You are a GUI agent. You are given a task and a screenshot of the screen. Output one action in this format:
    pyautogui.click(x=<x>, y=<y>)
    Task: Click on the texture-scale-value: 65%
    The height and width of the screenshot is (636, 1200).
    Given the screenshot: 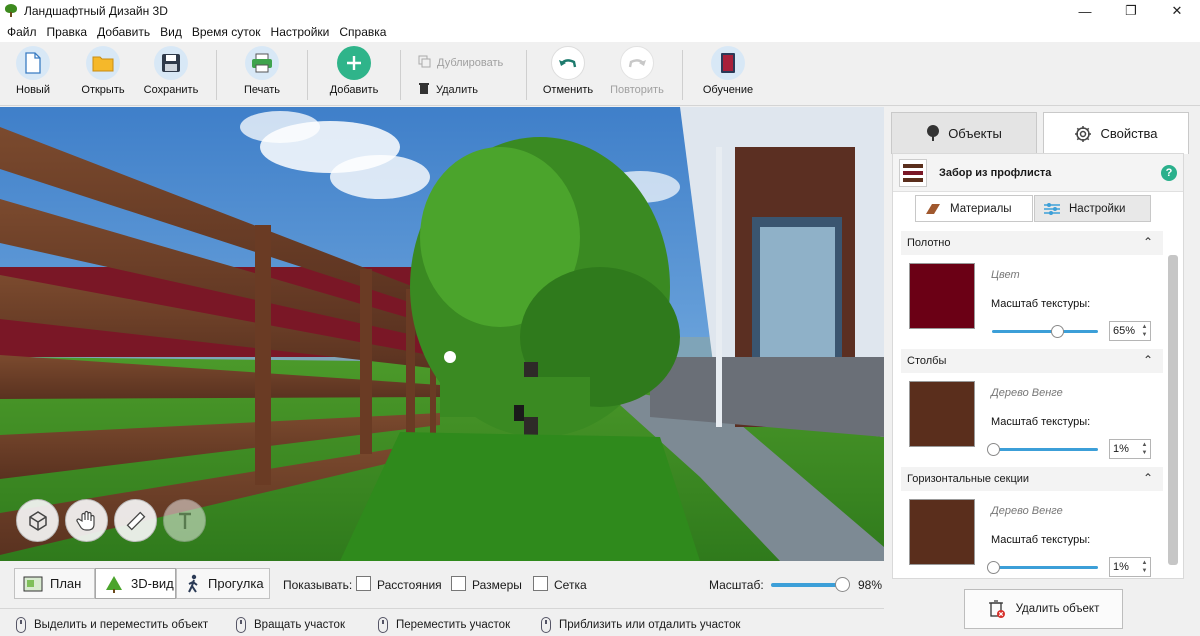 What is the action you would take?
    pyautogui.click(x=1124, y=331)
    